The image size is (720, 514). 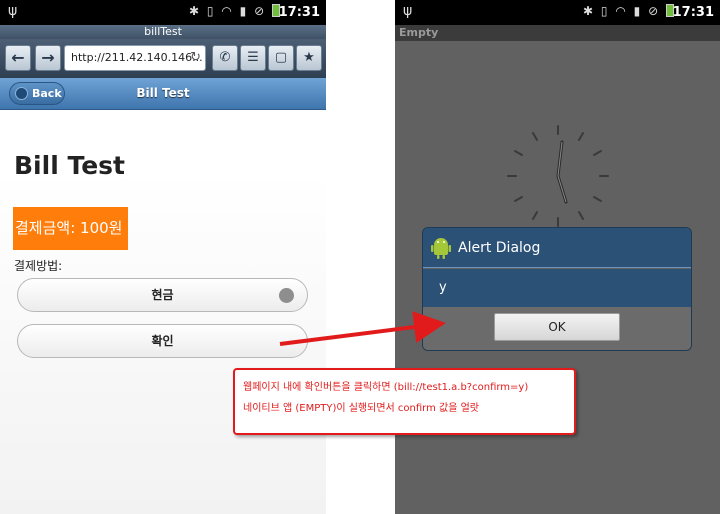 I want to click on menu-button: ☰, so click(x=253, y=58).